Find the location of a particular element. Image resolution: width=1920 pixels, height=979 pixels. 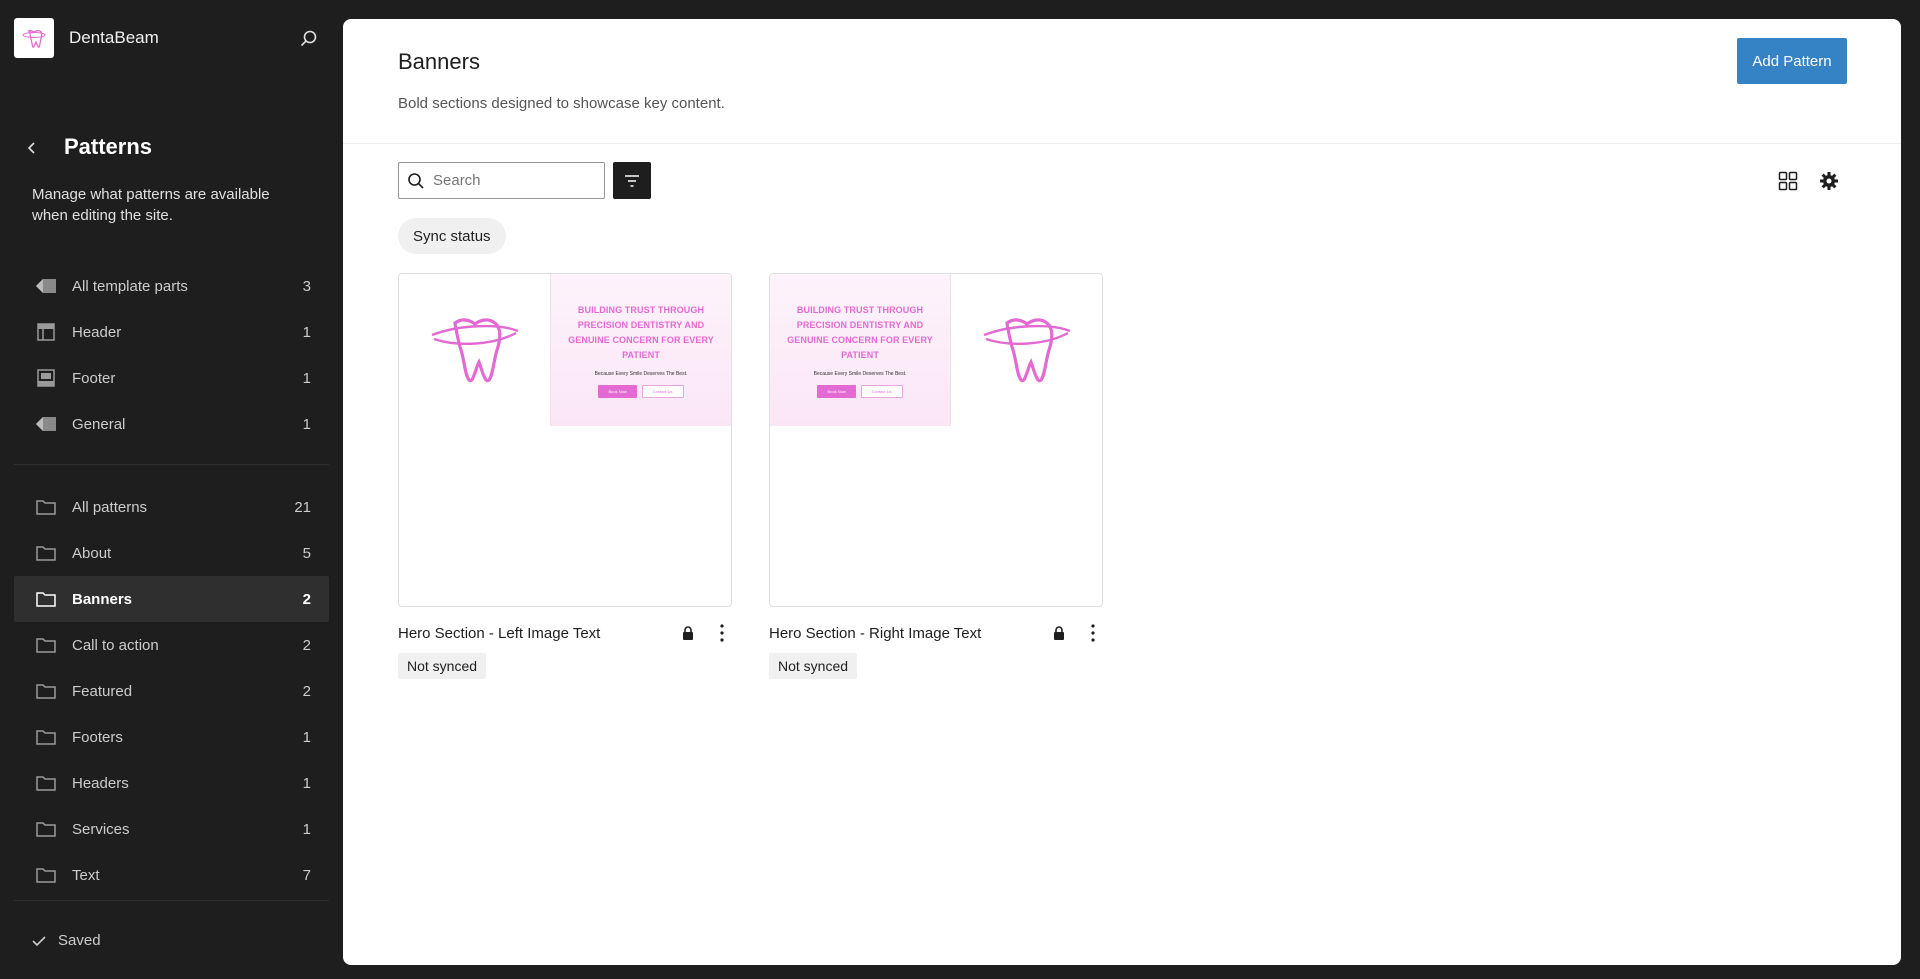

sidebar-item-label: All patterns is located at coordinates (110, 507).